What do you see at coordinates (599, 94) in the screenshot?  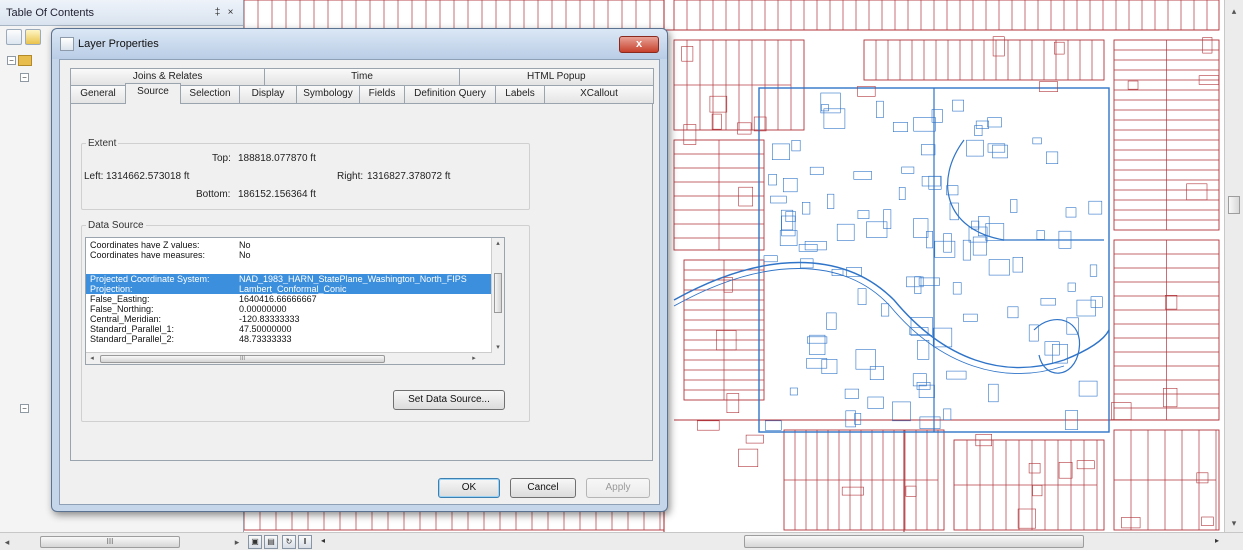 I see `tab-xcallout: XCallout` at bounding box center [599, 94].